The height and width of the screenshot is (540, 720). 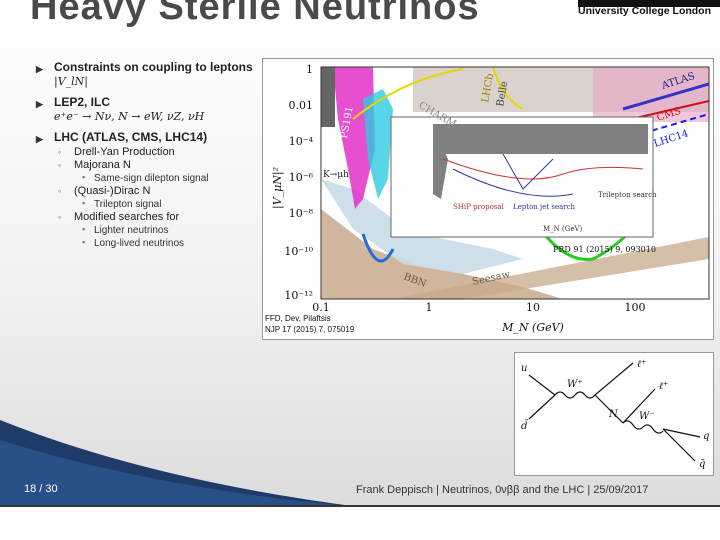 I want to click on feynman-diagram: u d̄ W⁺ ℓ⁺ N ℓ⁺ W⁻ q q̄, so click(x=614, y=414).